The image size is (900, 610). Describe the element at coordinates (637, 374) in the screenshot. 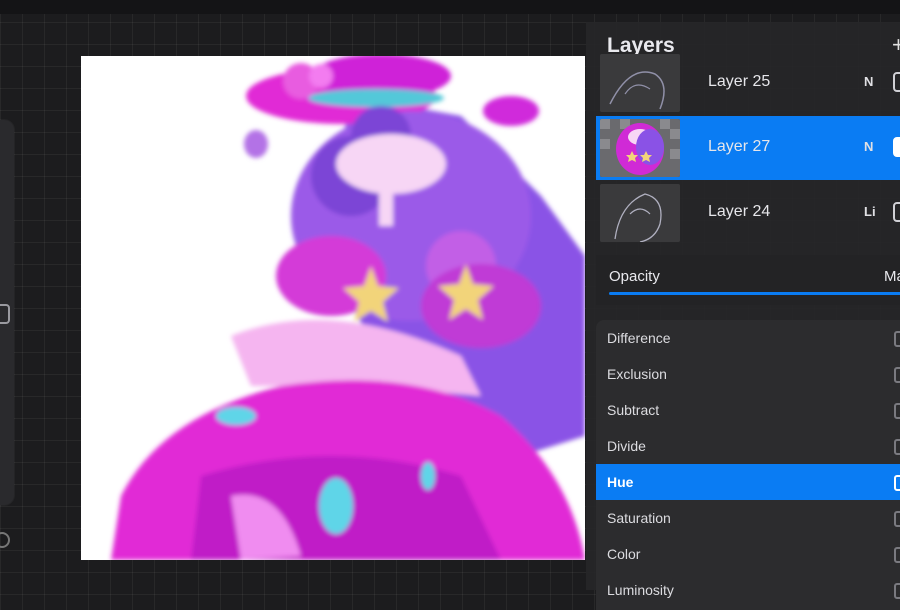

I see `blend-mode-label: Exclusion` at that location.